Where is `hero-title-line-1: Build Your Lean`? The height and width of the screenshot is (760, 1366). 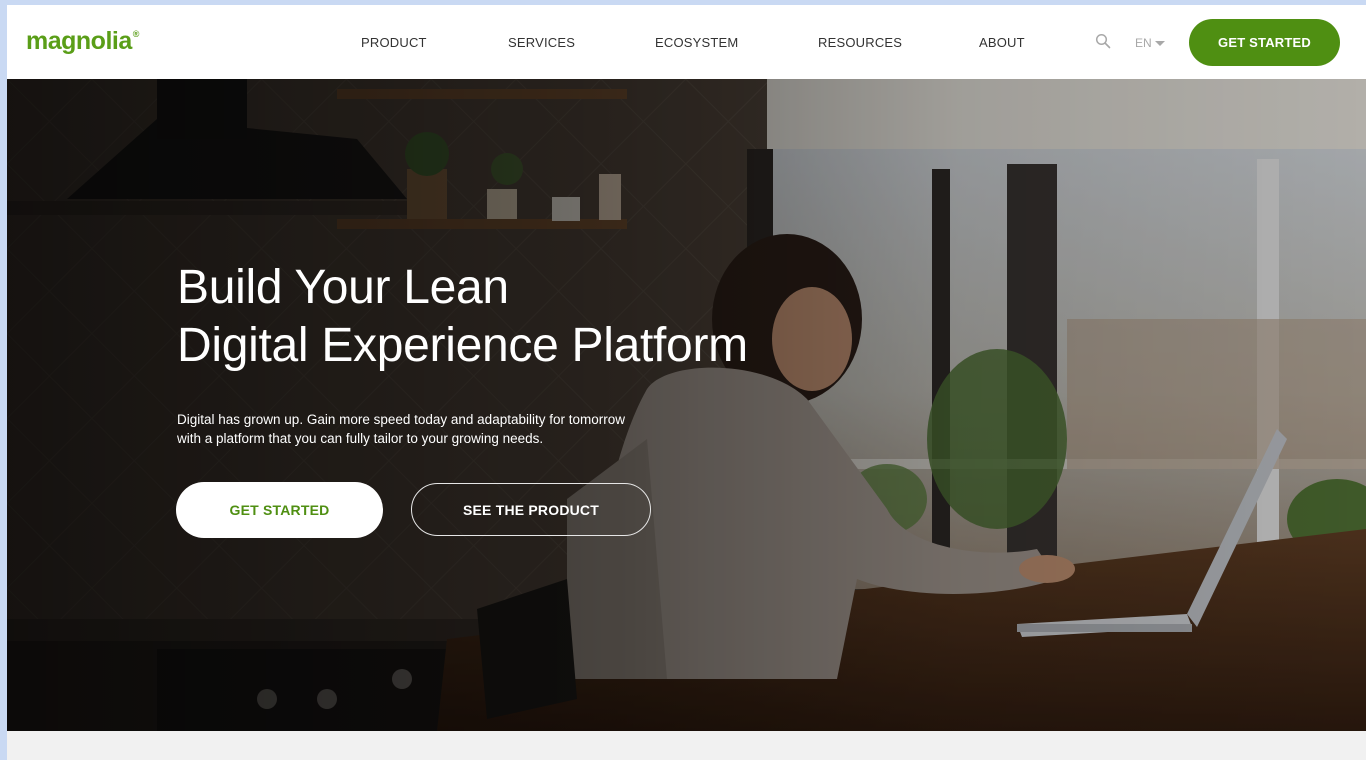
hero-title-line-1: Build Your Lean is located at coordinates (343, 287).